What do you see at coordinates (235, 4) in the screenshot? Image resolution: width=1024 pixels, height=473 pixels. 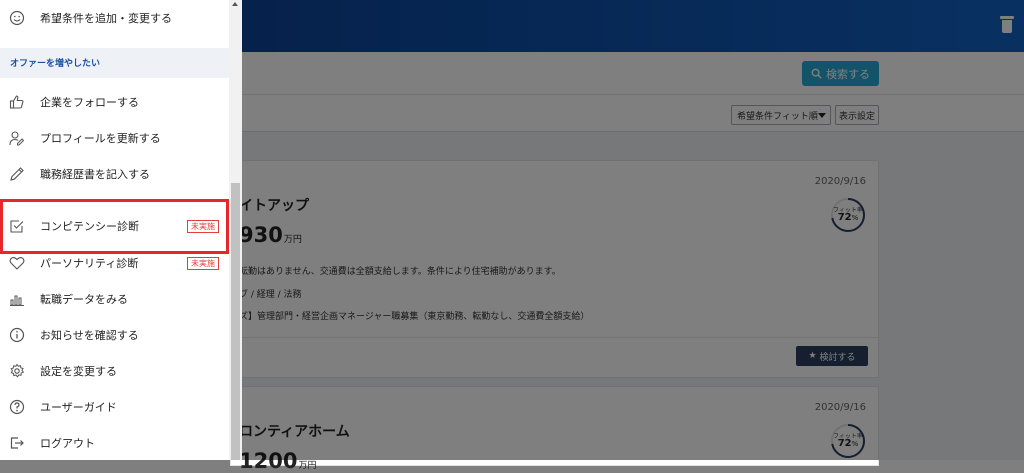 I see `scroll-up-arrow-icon` at bounding box center [235, 4].